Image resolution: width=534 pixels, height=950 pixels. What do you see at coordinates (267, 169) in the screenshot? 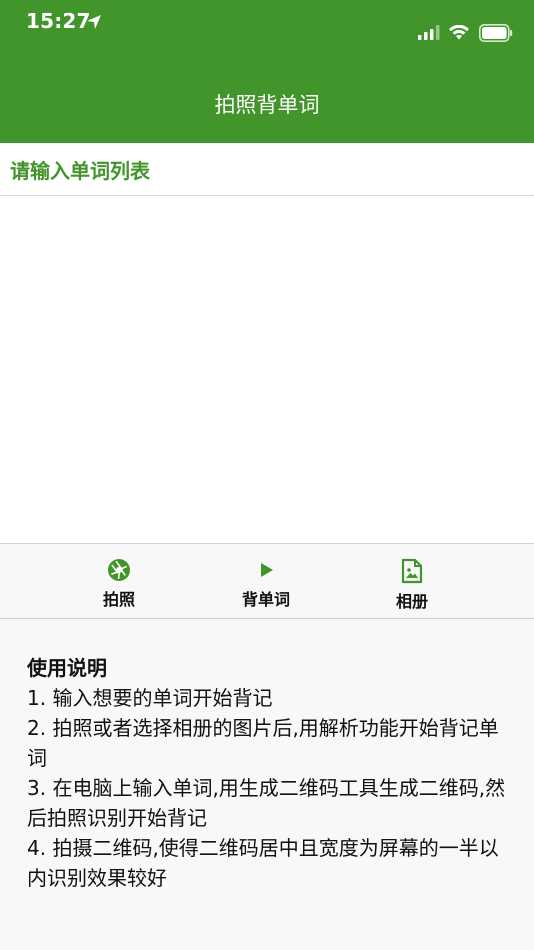
I see `word-list-label: 请输入单词列表` at bounding box center [267, 169].